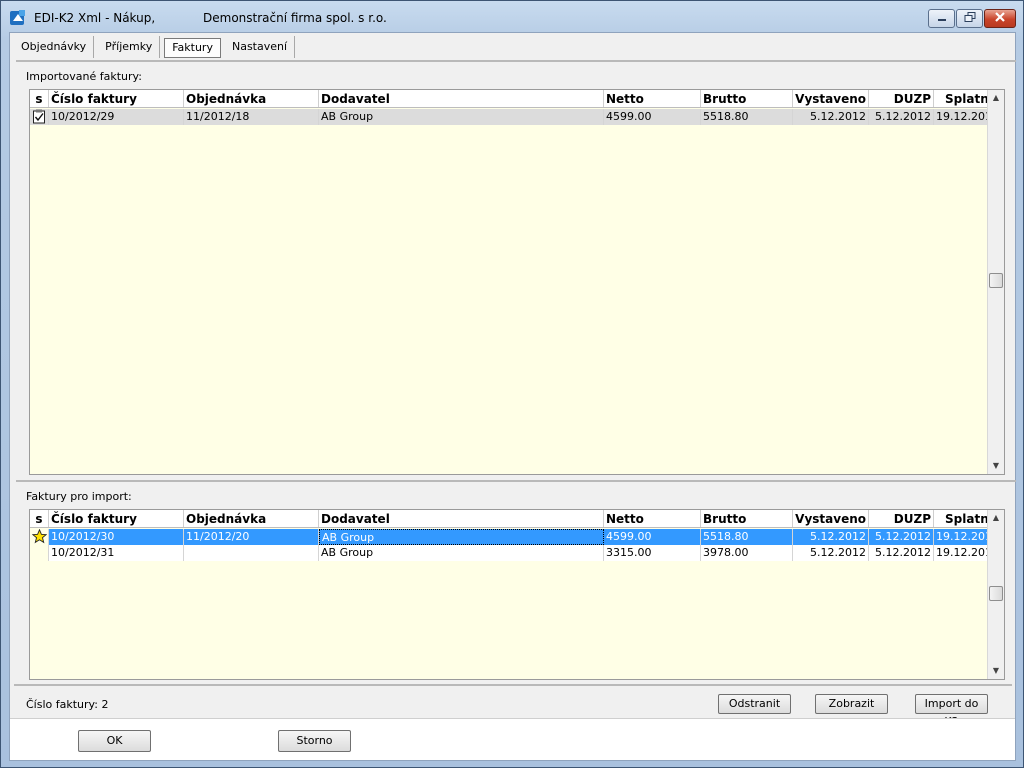 Image resolution: width=1024 pixels, height=768 pixels. I want to click on close-button, so click(1000, 18).